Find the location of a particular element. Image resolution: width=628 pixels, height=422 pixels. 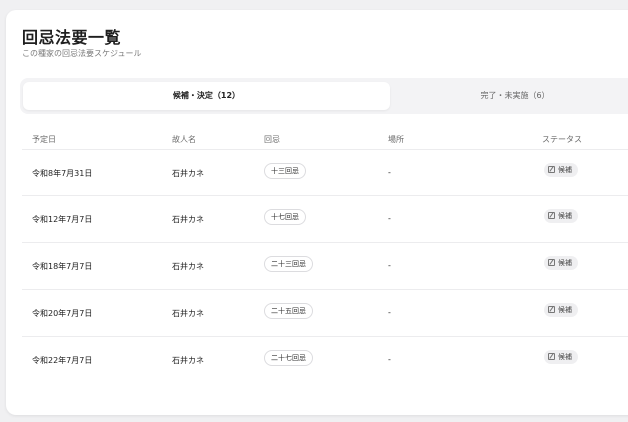

table-row: 令和22年7月7日 石井カネ 二十七回忌 - 候補 is located at coordinates (325, 359).